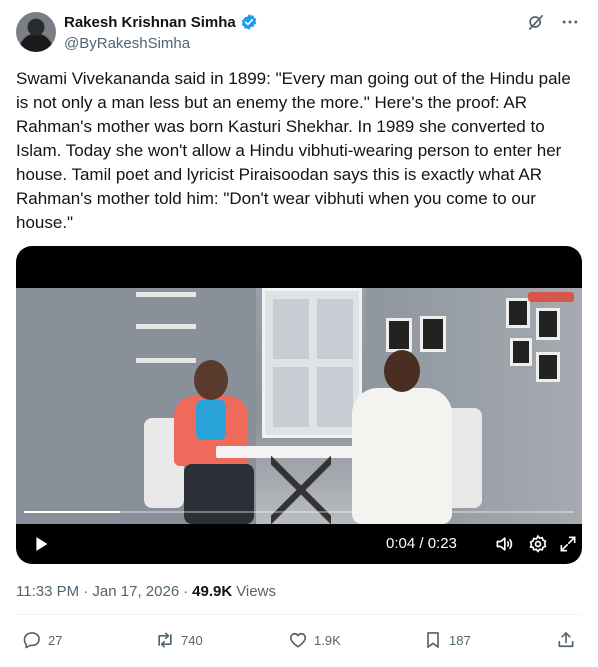  I want to click on video-time-display: 0:04 / 0:23, so click(421, 543).